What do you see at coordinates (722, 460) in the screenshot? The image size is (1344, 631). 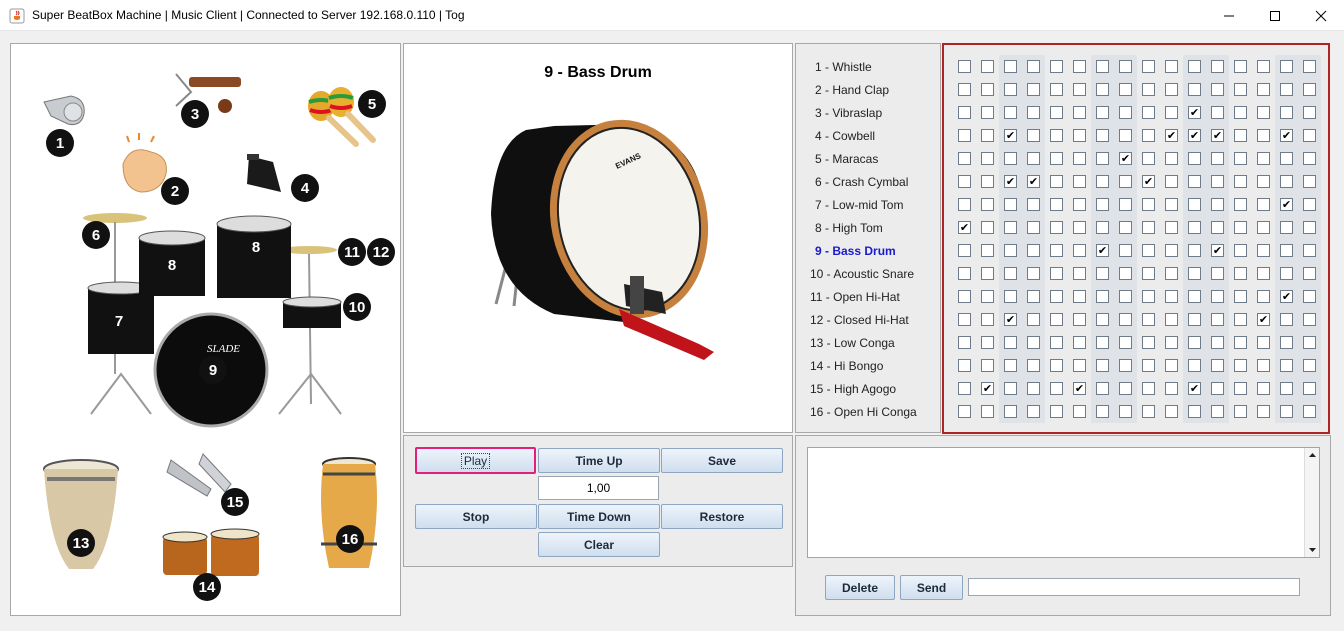 I see `save-button: Save` at bounding box center [722, 460].